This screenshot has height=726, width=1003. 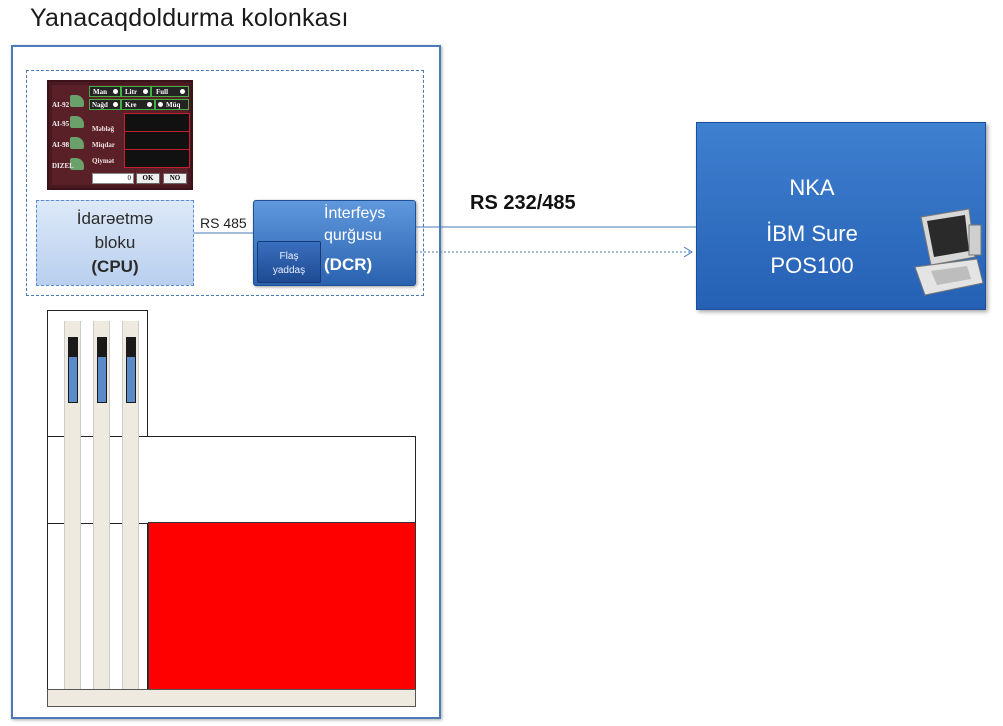 What do you see at coordinates (841, 216) in the screenshot?
I see `nka-pos-block: NKA İBM Sure POS100` at bounding box center [841, 216].